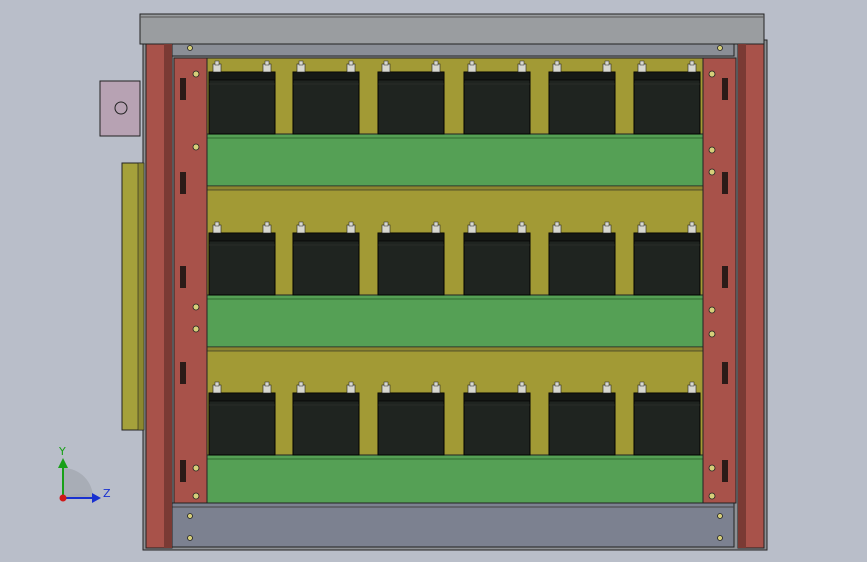 This screenshot has width=867, height=562. What do you see at coordinates (742, 296) in the screenshot?
I see `right-outer-post-shade` at bounding box center [742, 296].